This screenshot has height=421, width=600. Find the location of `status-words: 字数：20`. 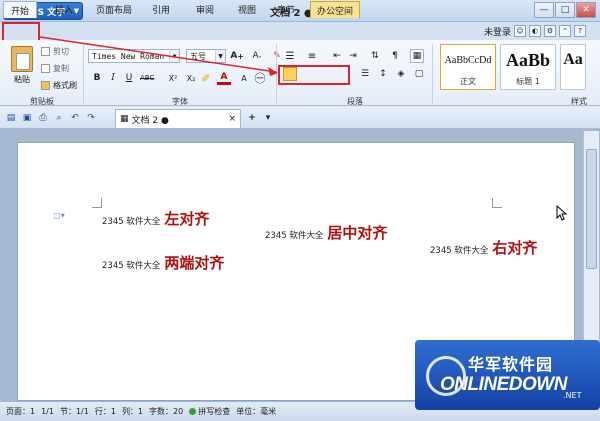

status-words: 字数：20 is located at coordinates (166, 411).